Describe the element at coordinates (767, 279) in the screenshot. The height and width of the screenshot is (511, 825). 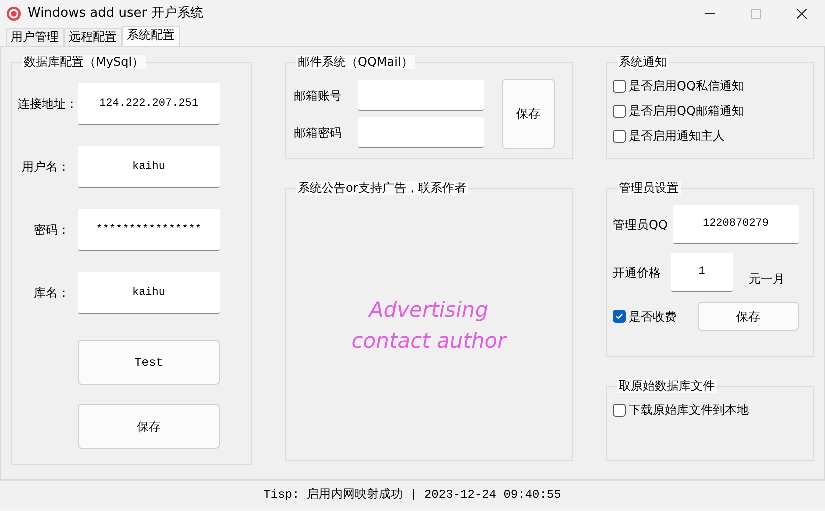
I see `unit-label: 元一月` at that location.